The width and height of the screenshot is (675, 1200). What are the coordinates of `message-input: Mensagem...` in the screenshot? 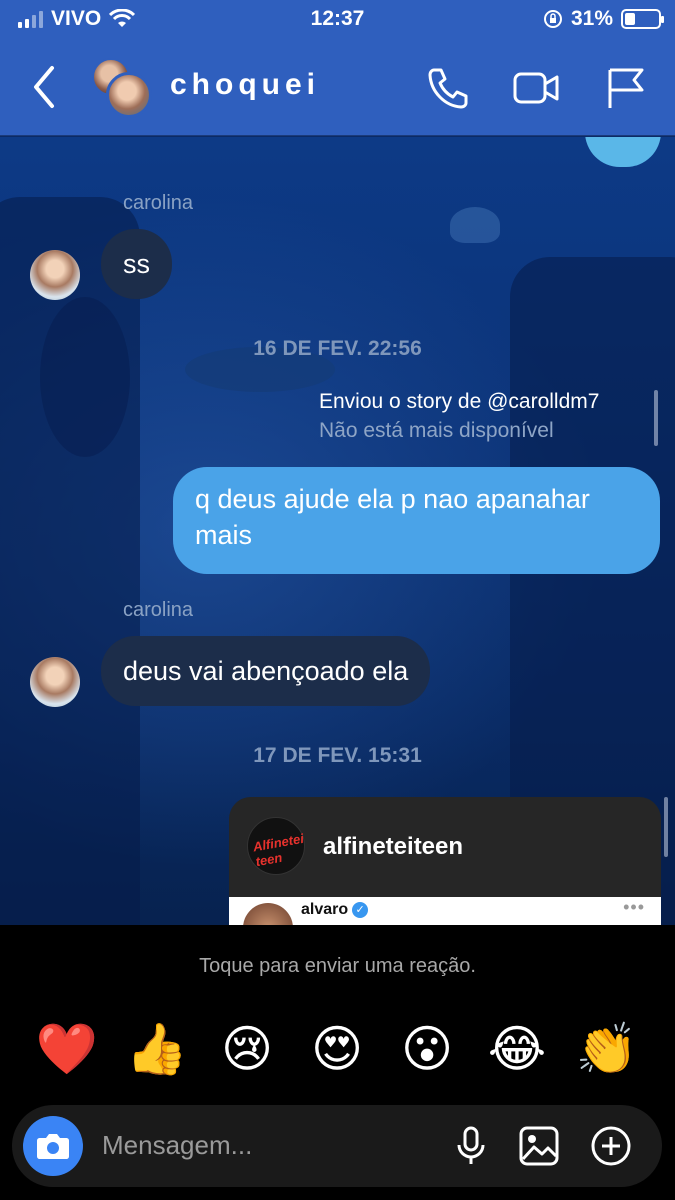 It's located at (177, 1145).